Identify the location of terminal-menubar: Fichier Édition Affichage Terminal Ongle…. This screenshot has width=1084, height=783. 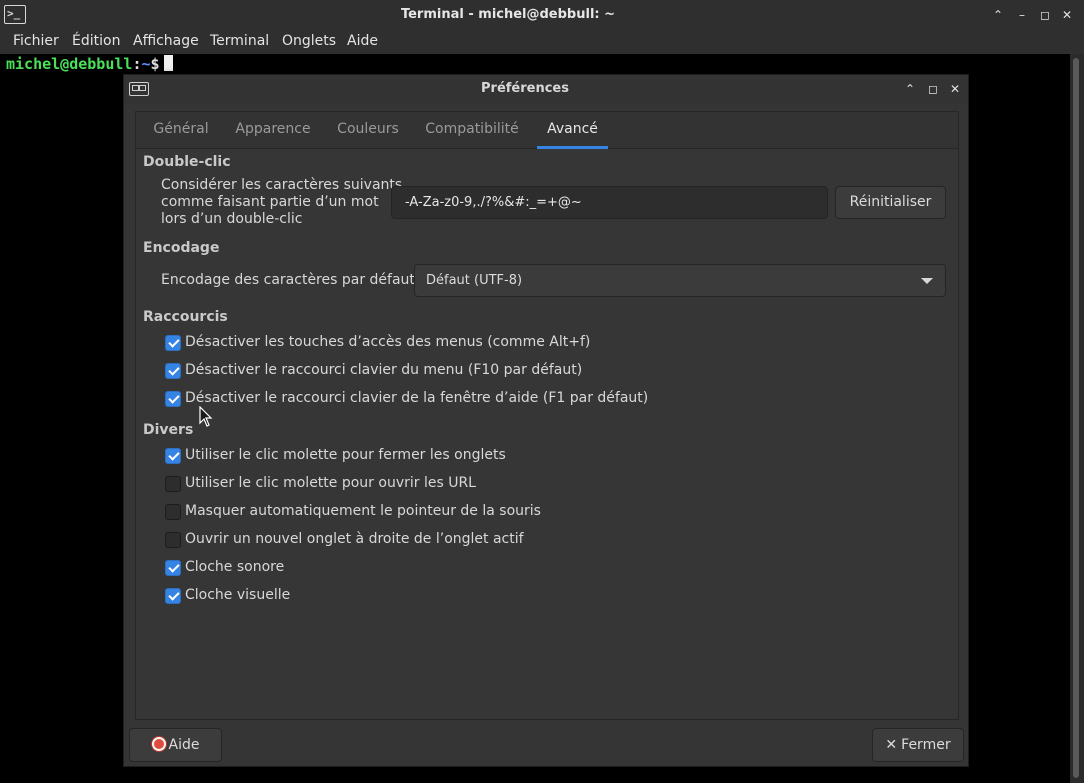
(542, 42).